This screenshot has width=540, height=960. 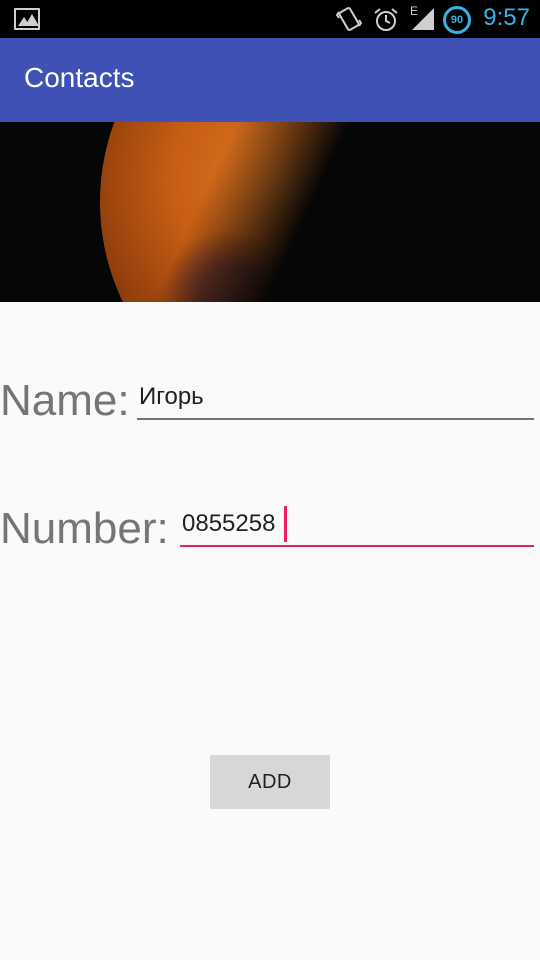 I want to click on signal-icon, so click(x=423, y=19).